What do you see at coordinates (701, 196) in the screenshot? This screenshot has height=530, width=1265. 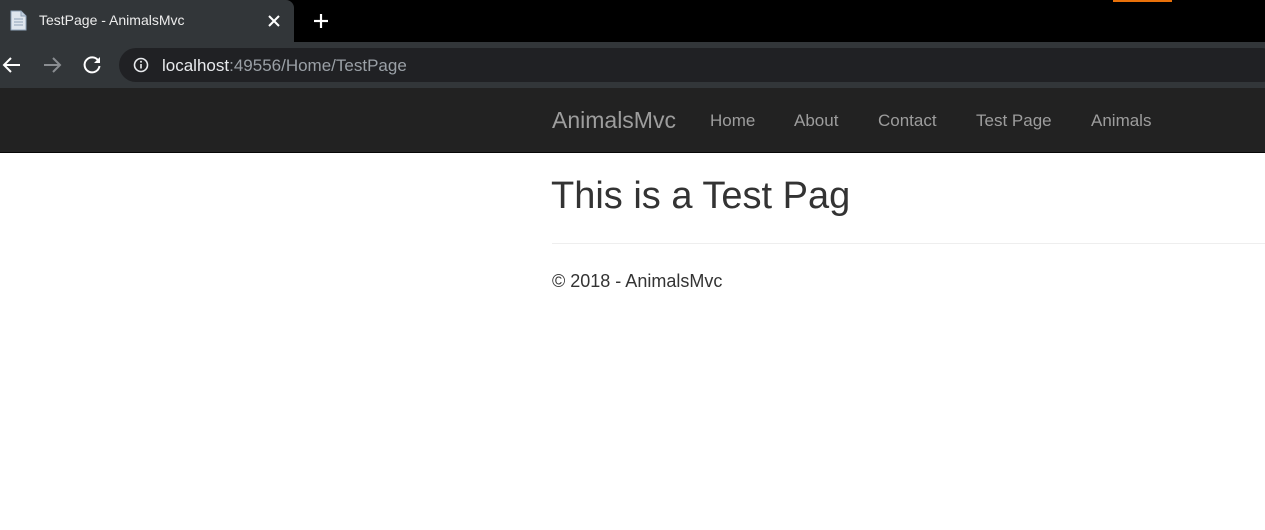 I see `page-title: This is a Test Pag` at bounding box center [701, 196].